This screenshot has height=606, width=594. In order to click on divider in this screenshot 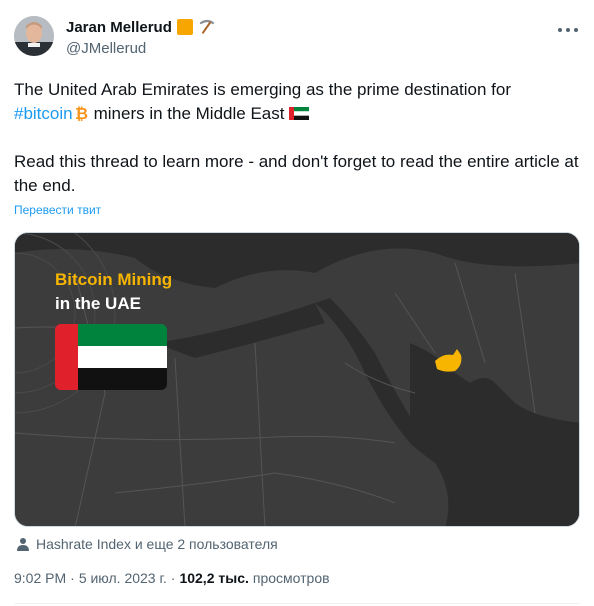, I will do `click(297, 603)`.